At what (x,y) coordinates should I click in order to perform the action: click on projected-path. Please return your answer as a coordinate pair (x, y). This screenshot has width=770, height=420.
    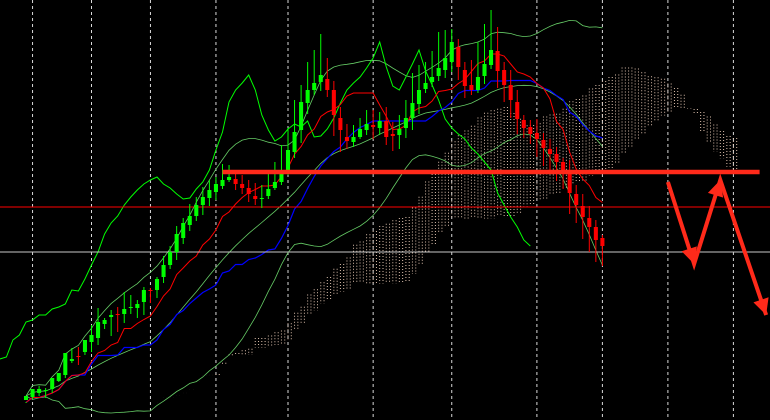
    Looking at the image, I should click on (717, 244).